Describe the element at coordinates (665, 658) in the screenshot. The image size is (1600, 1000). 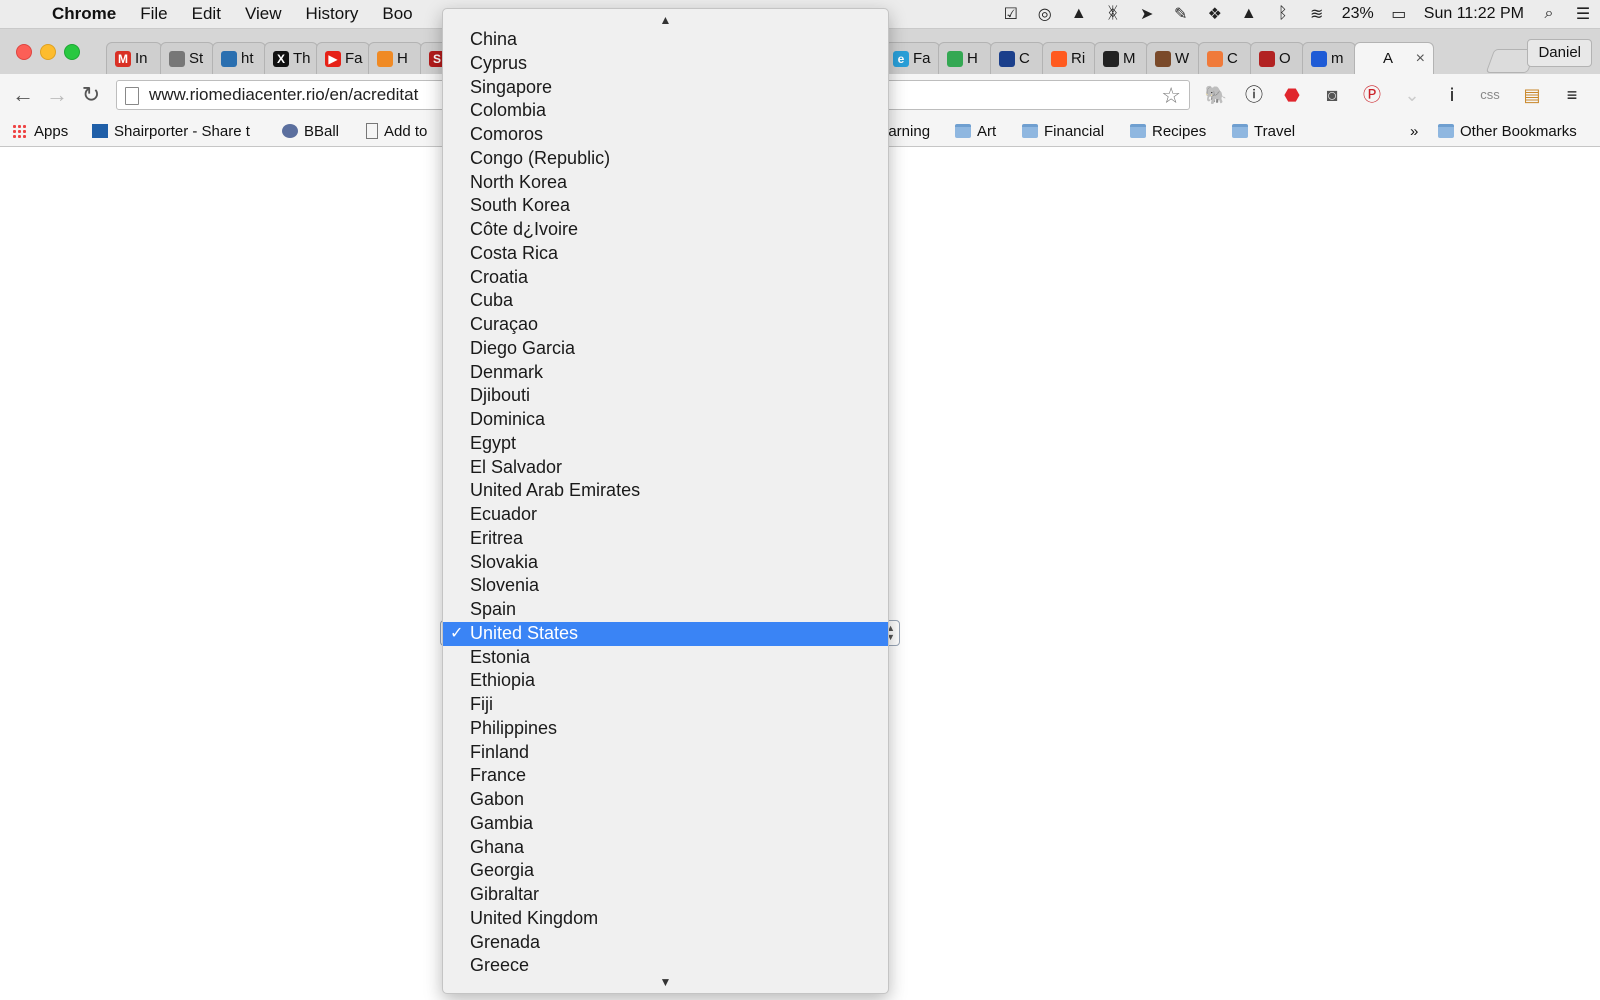
I see `list-item: Estonia` at that location.